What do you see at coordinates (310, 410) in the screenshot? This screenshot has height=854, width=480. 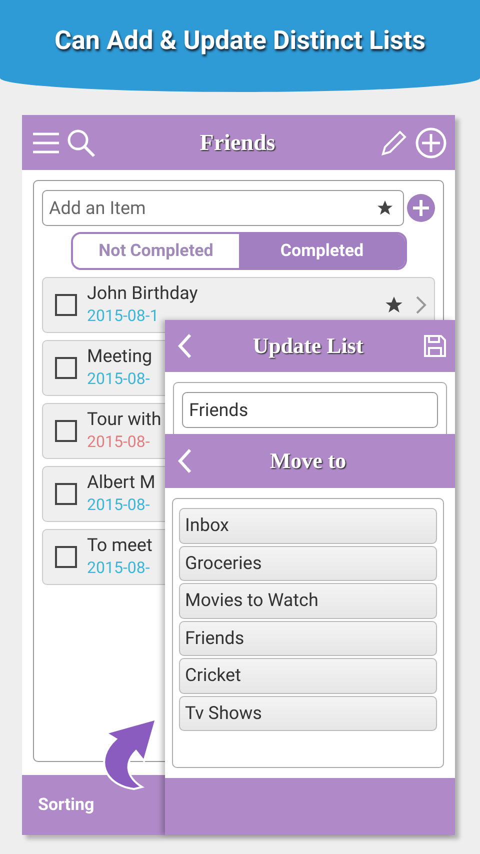 I see `list-name-field: Friends` at bounding box center [310, 410].